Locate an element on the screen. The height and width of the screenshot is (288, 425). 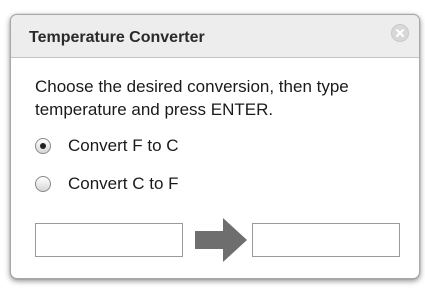
close-icon is located at coordinates (400, 33).